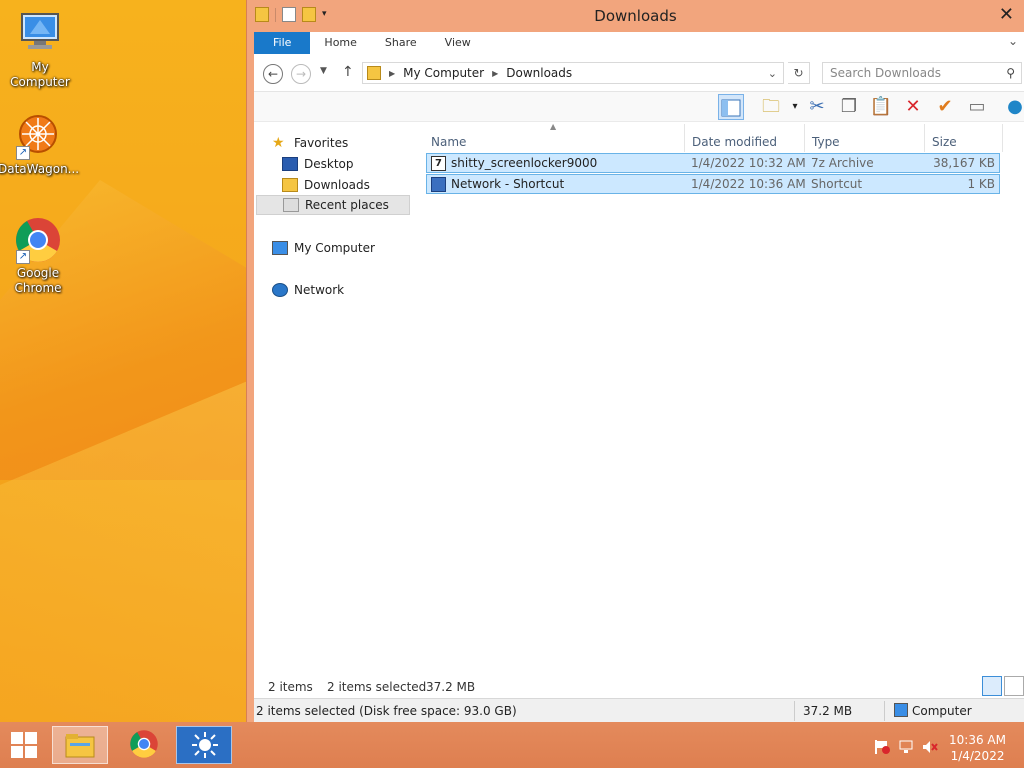 The image size is (1024, 768). Describe the element at coordinates (748, 163) in the screenshot. I see `file-date: 1/4/2022 10:32 AM` at that location.